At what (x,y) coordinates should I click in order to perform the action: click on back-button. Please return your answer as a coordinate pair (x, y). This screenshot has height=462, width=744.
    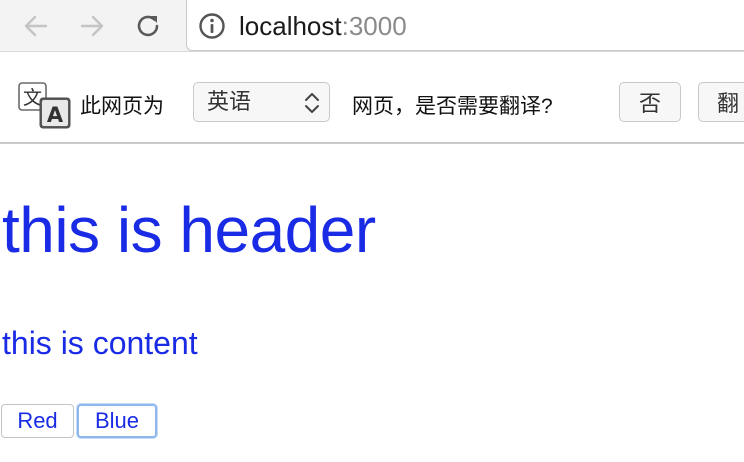
    Looking at the image, I should click on (36, 26).